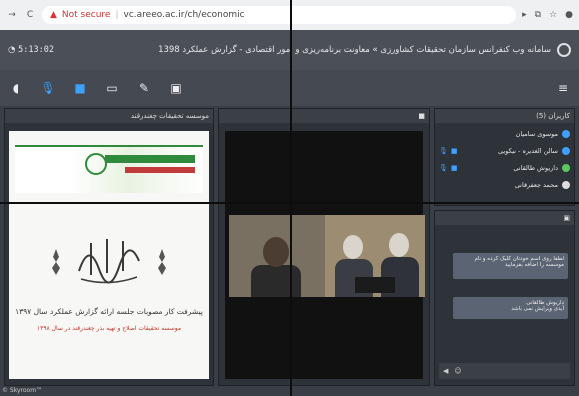 This screenshot has width=579, height=396. What do you see at coordinates (109, 261) in the screenshot?
I see `calligraphy-image` at bounding box center [109, 261].